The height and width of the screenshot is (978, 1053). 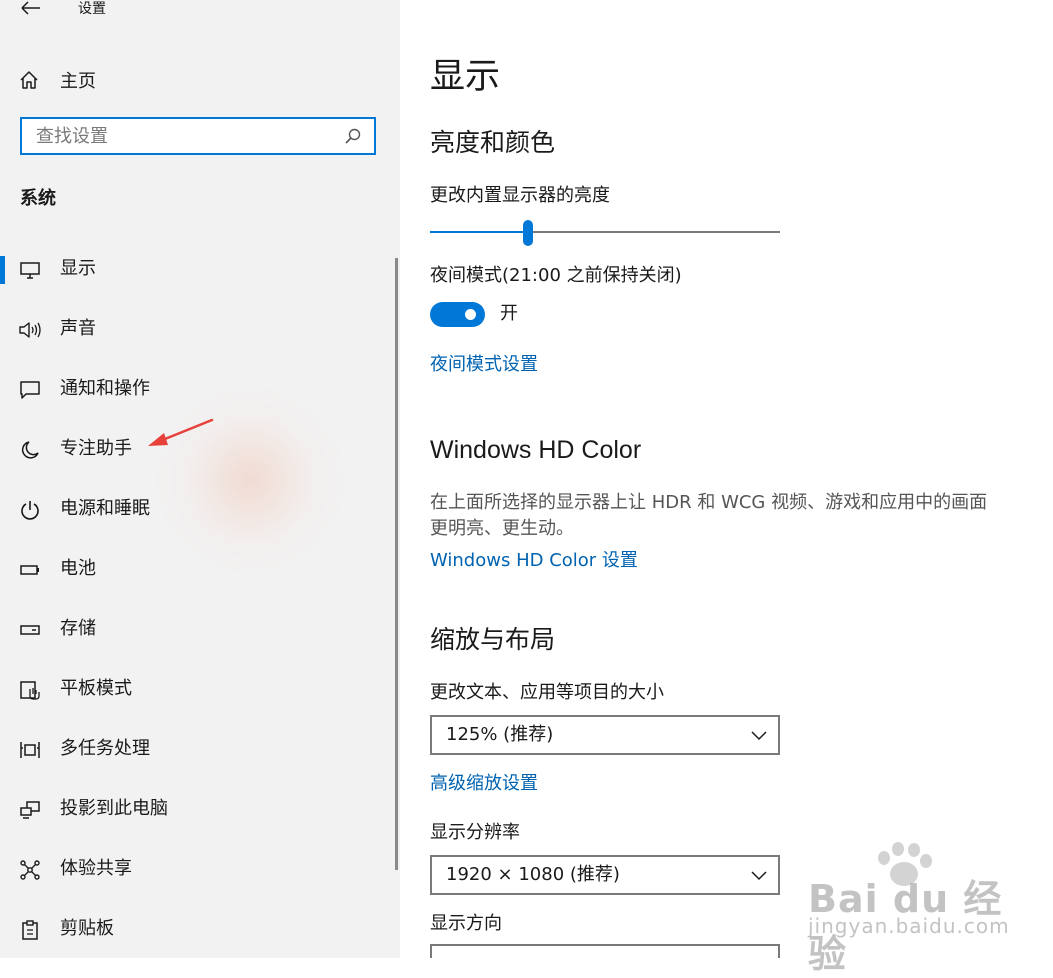 I want to click on sidebar-item-notifications: 通知和操作, so click(x=196, y=390).